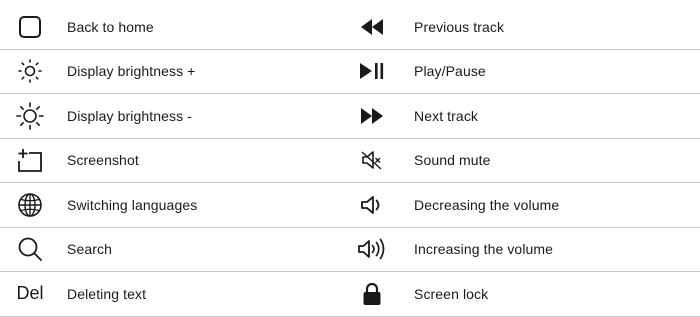 Image resolution: width=700 pixels, height=317 pixels. I want to click on play-pause-icon, so click(372, 71).